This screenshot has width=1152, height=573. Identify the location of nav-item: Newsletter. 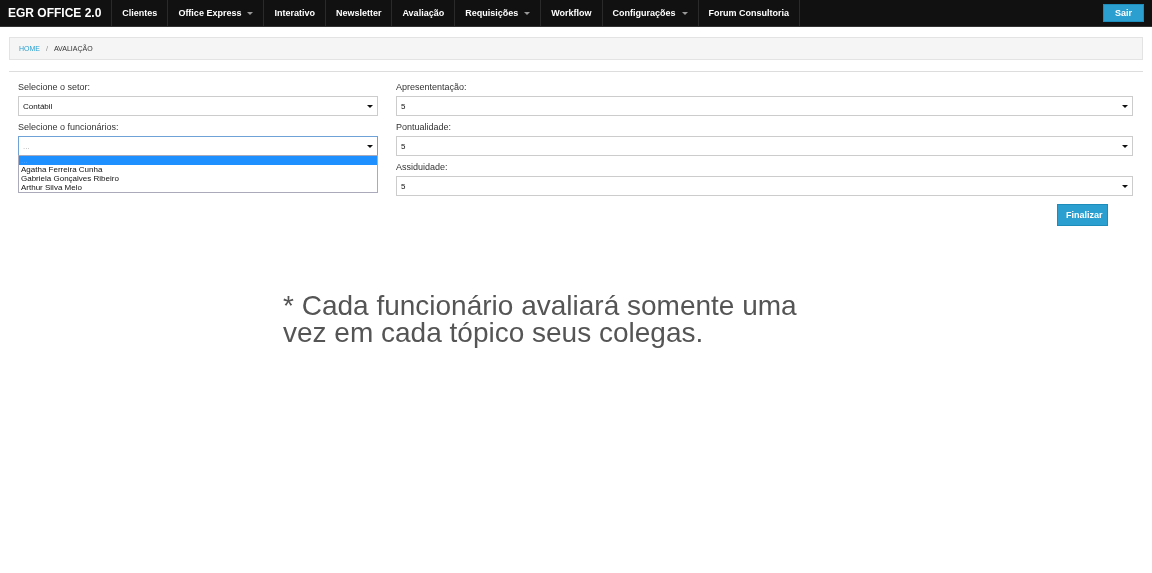
(359, 13).